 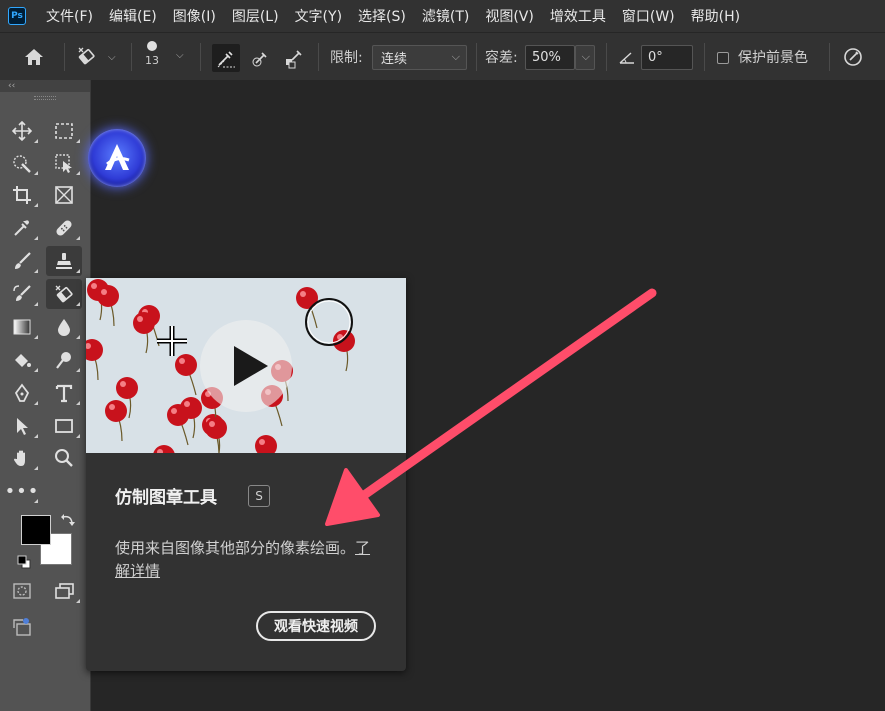 What do you see at coordinates (166, 498) in the screenshot?
I see `tooltip-title: 仿制图章工具` at bounding box center [166, 498].